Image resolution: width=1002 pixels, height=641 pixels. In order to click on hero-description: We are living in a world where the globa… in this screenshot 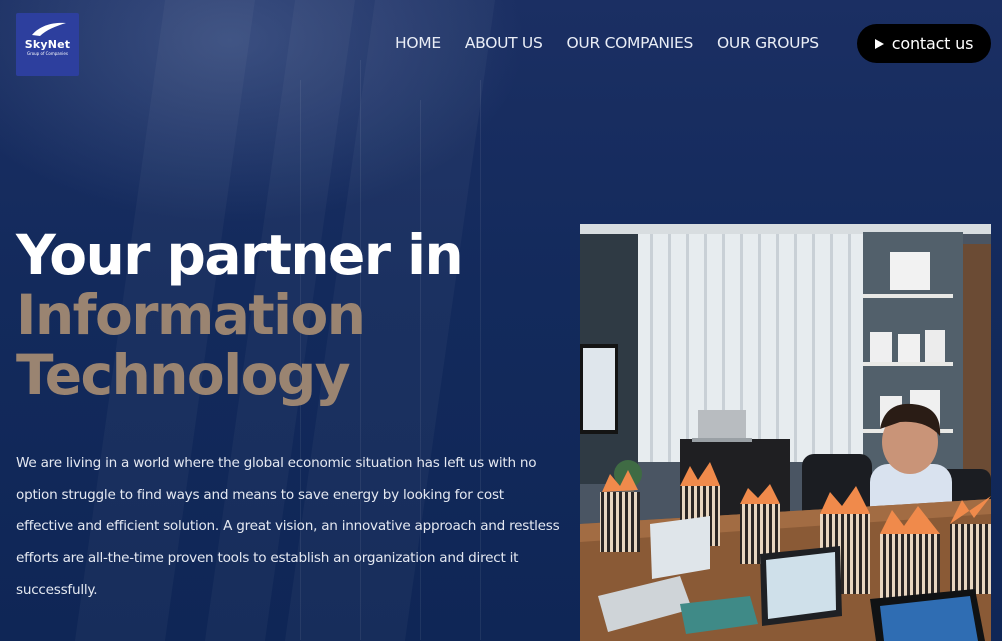, I will do `click(288, 526)`.